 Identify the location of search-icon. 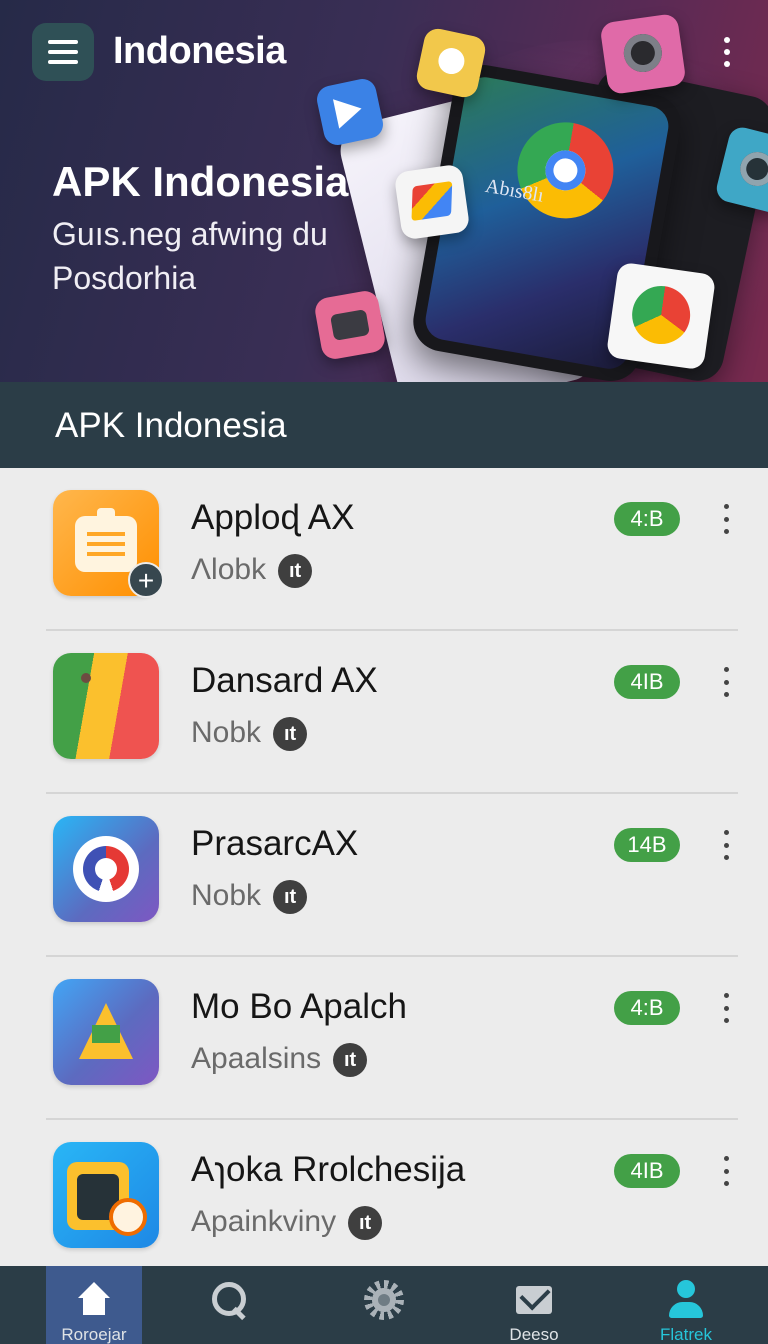
(228, 1300).